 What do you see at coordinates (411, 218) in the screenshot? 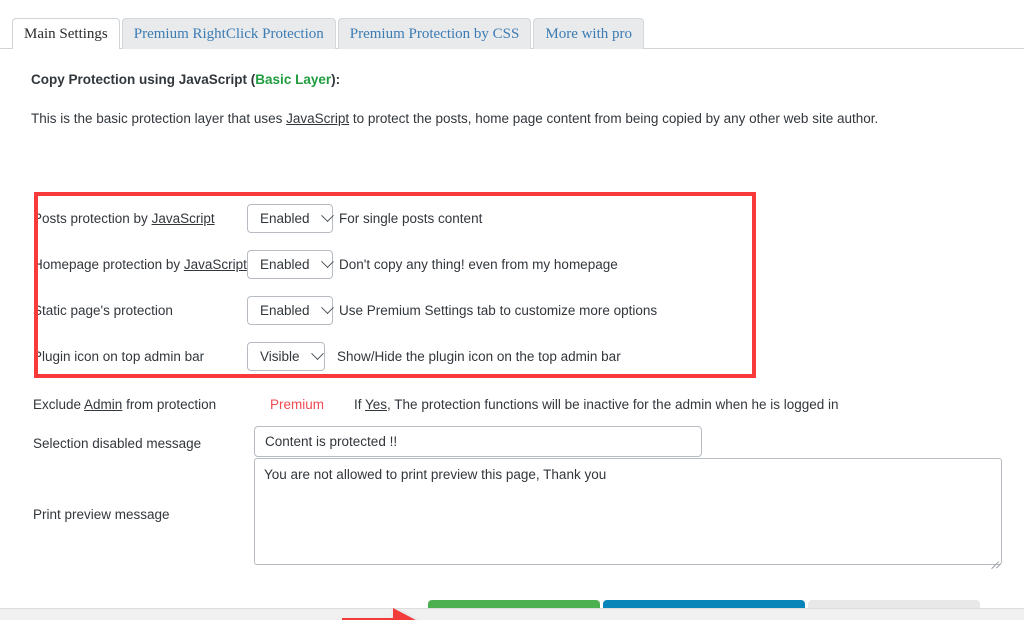
I see `setting-hint: For single posts content` at bounding box center [411, 218].